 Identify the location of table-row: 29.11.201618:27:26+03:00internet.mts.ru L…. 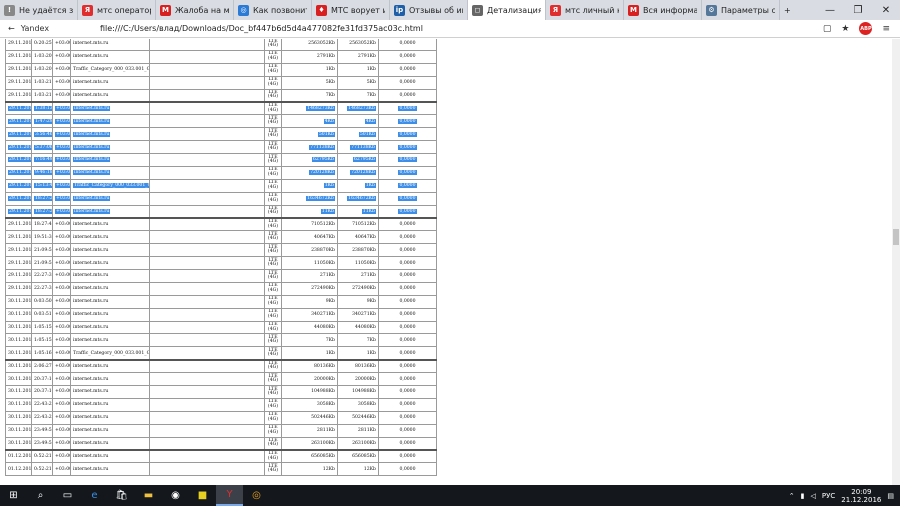
(221, 198).